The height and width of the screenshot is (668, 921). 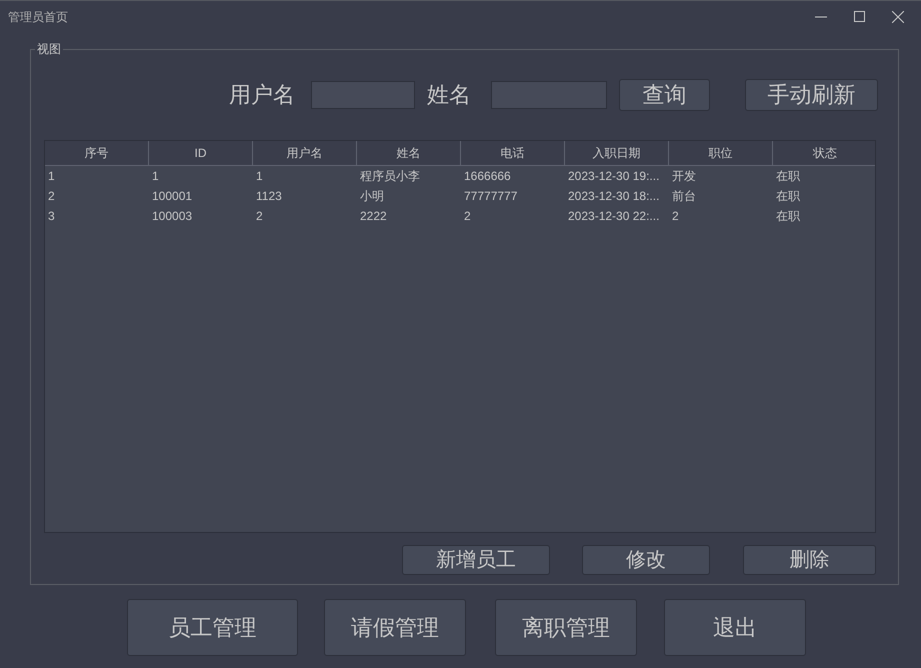 I want to click on nav-button: 离职管理, so click(x=566, y=627).